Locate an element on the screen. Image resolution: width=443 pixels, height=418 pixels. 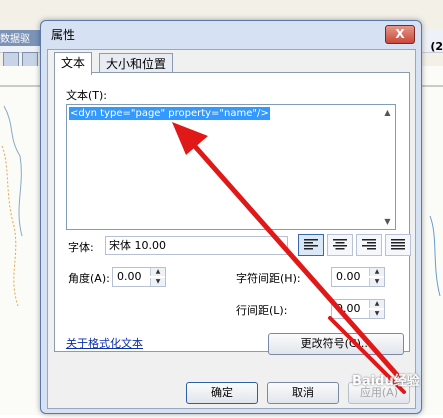
annotation-arrow-head is located at coordinates (190, 138).